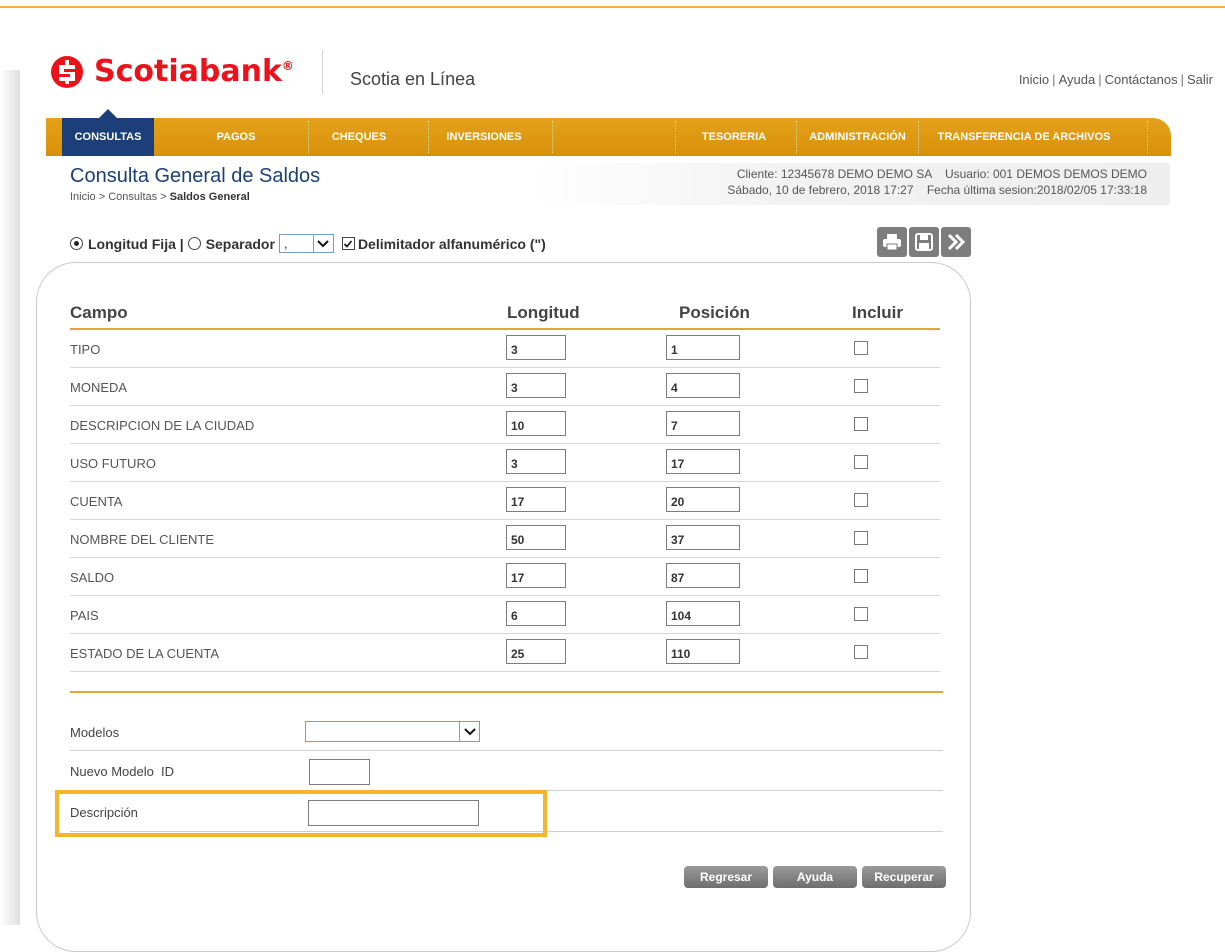  What do you see at coordinates (505, 501) in the screenshot?
I see `table-row: CUENTA 17 20` at bounding box center [505, 501].